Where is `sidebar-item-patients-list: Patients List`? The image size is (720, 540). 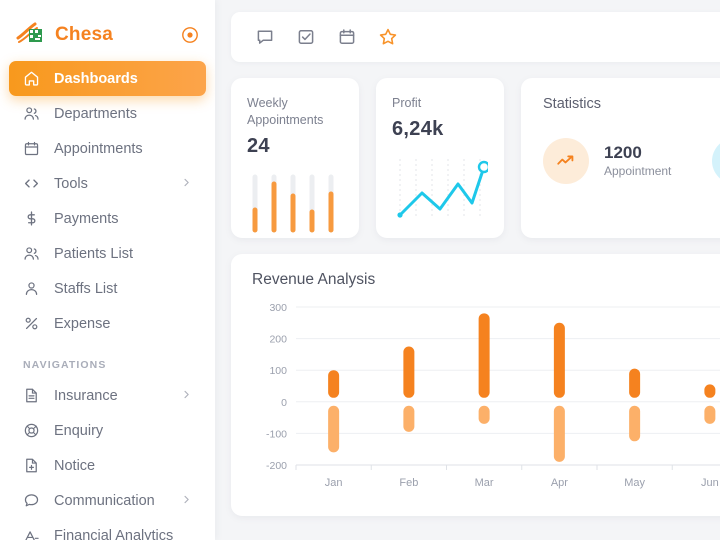
sidebar-item-patients-list: Patients List is located at coordinates (107, 253).